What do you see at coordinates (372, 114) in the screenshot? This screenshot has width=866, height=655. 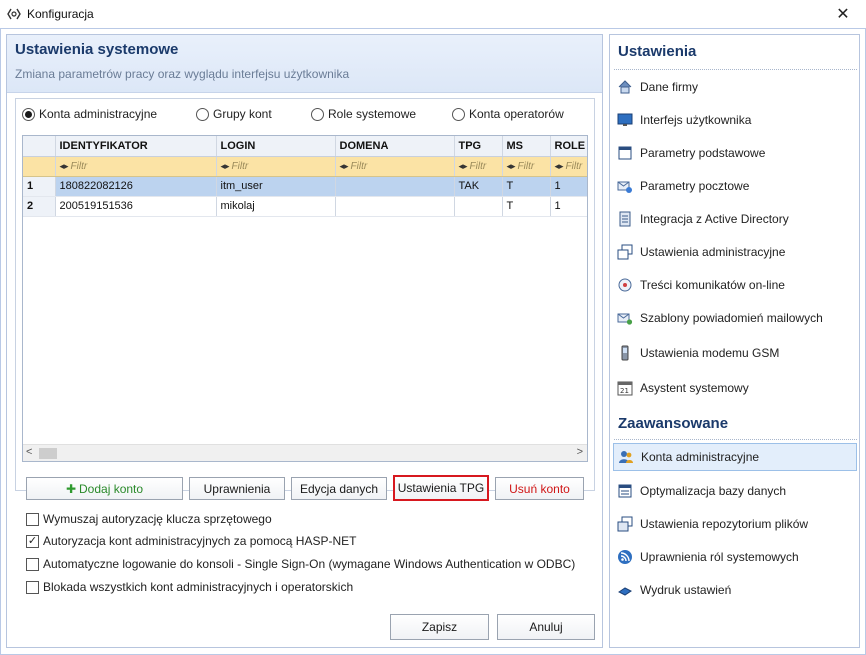 I see `radio-label: Role systemowe` at bounding box center [372, 114].